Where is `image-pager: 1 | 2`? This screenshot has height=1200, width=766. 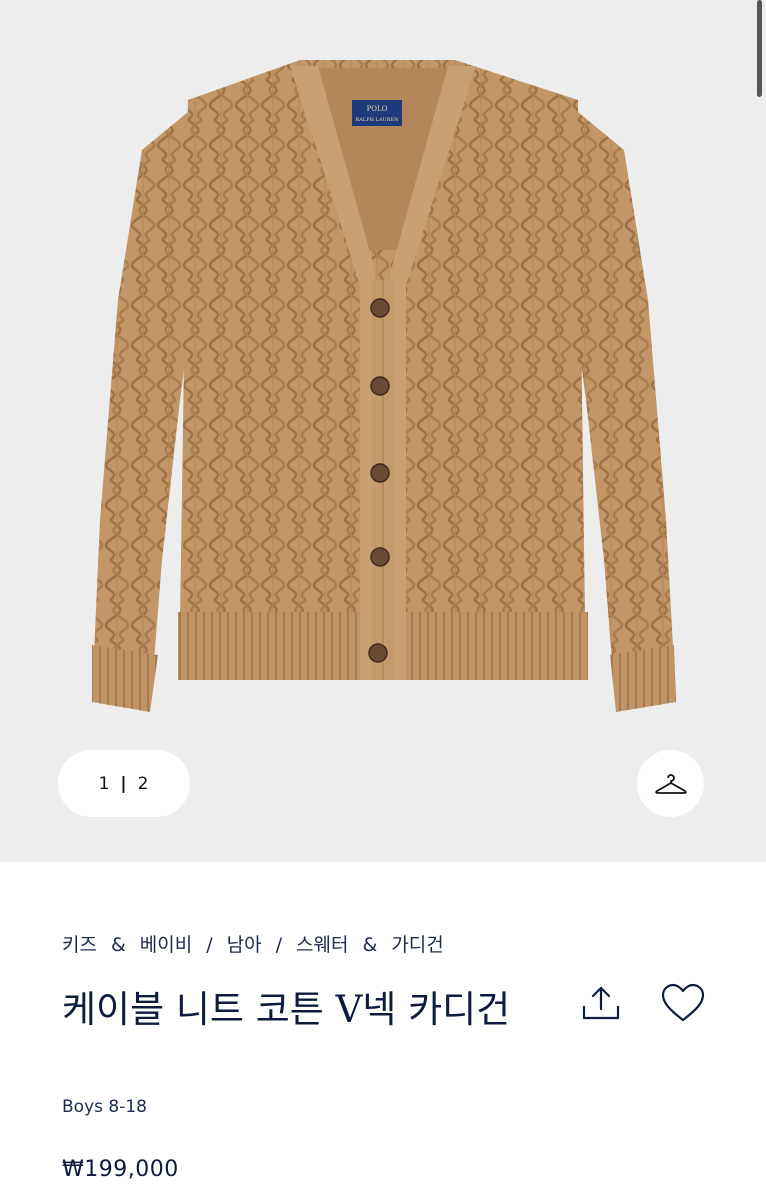
image-pager: 1 | 2 is located at coordinates (124, 783).